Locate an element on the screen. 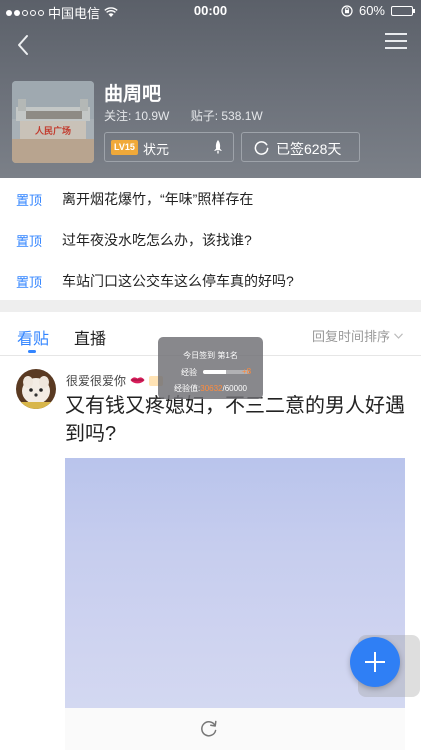 The image size is (421, 750). level-title: 状元 is located at coordinates (156, 149).